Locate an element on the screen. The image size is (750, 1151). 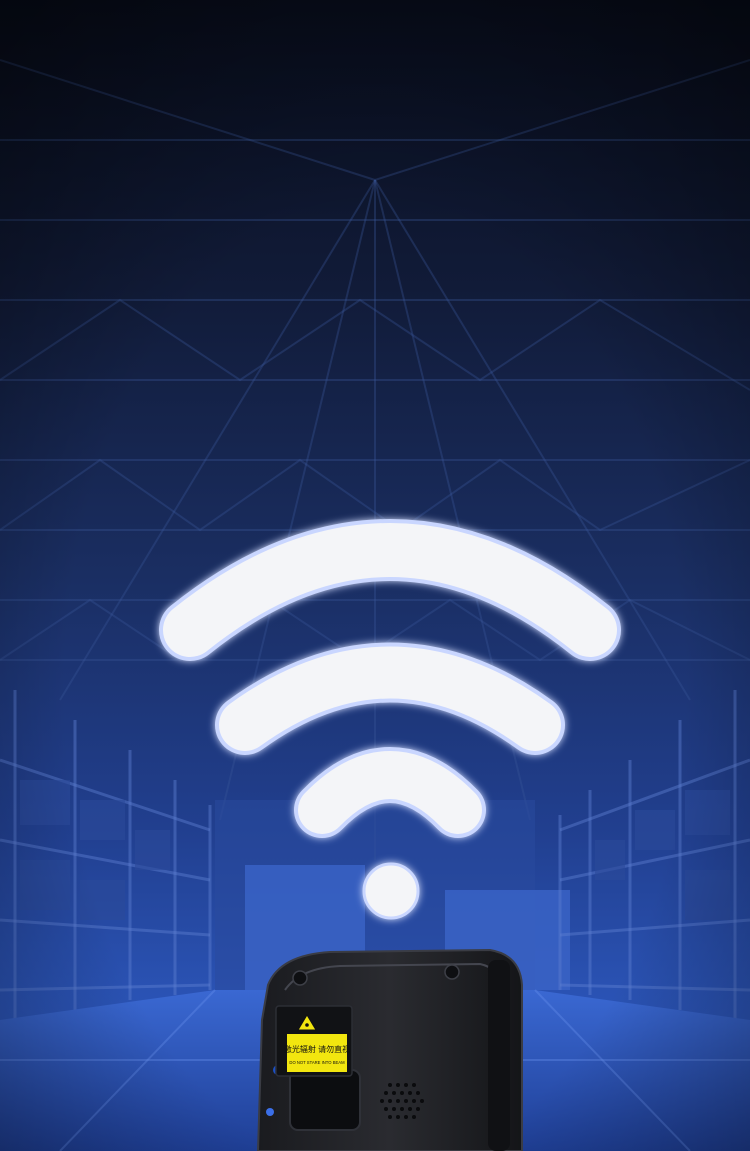
wifi-dot is located at coordinates (391, 891).